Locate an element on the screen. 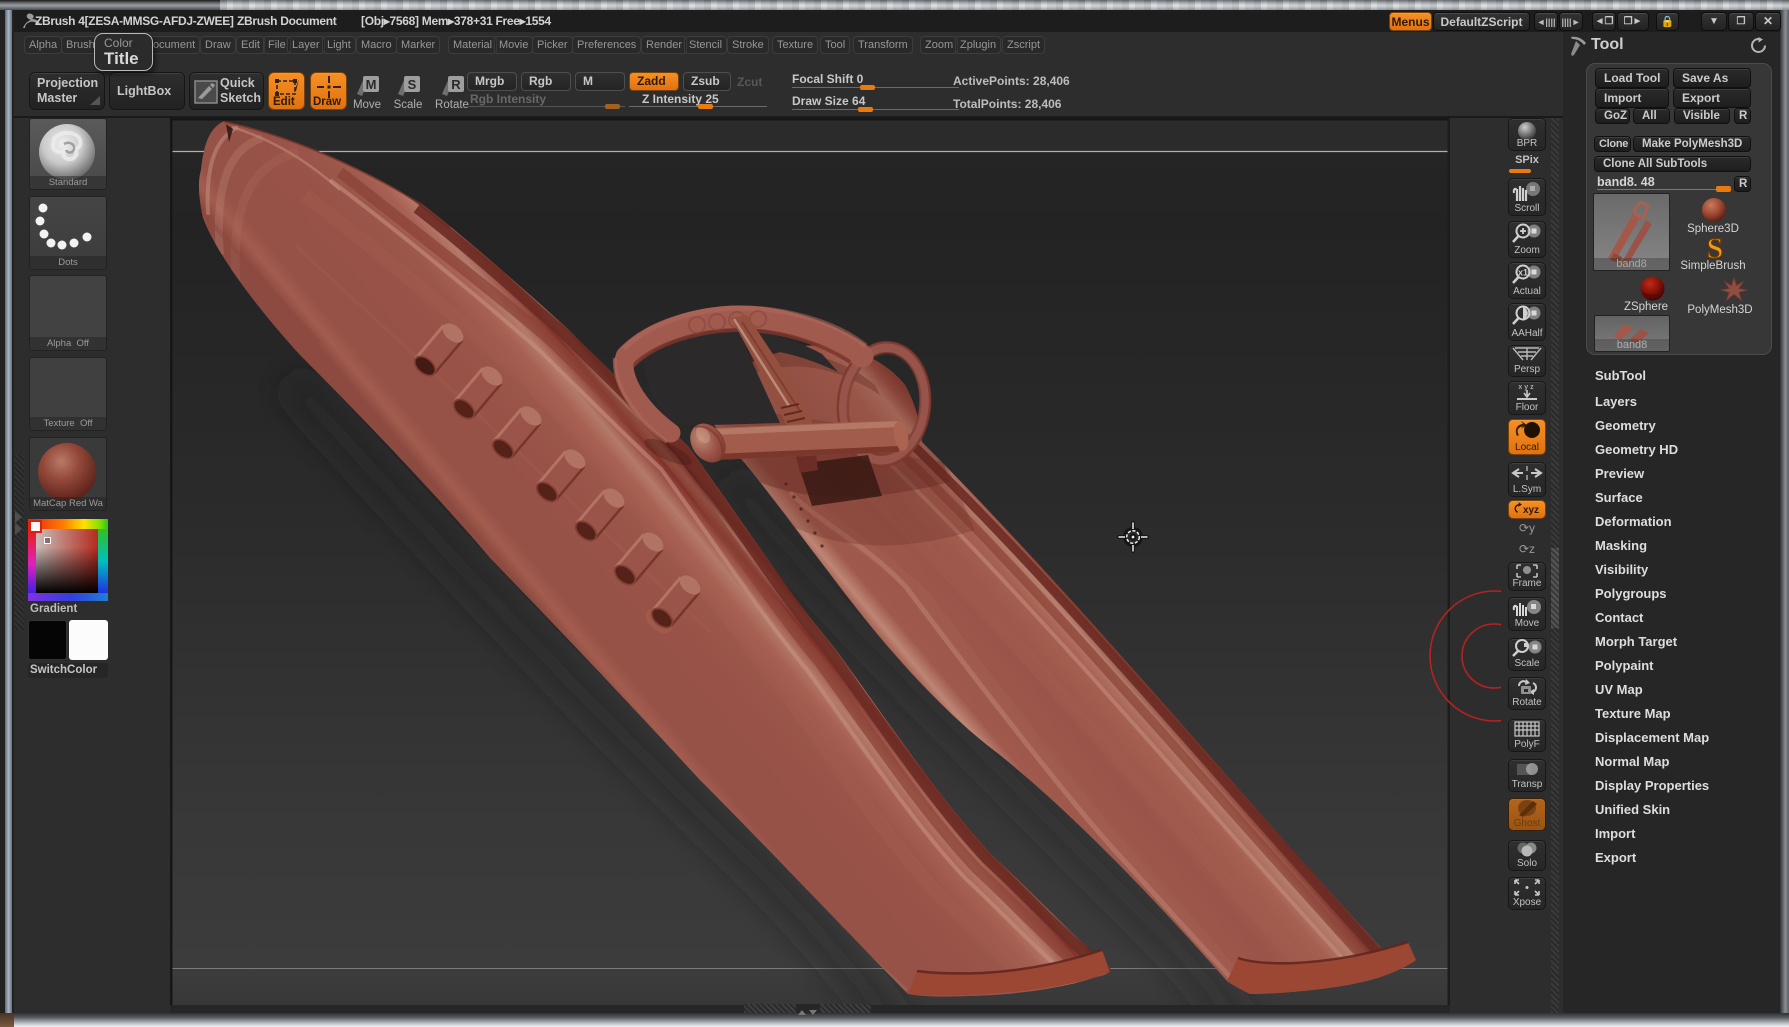  svg-text: x1 is located at coordinates (1523, 273).